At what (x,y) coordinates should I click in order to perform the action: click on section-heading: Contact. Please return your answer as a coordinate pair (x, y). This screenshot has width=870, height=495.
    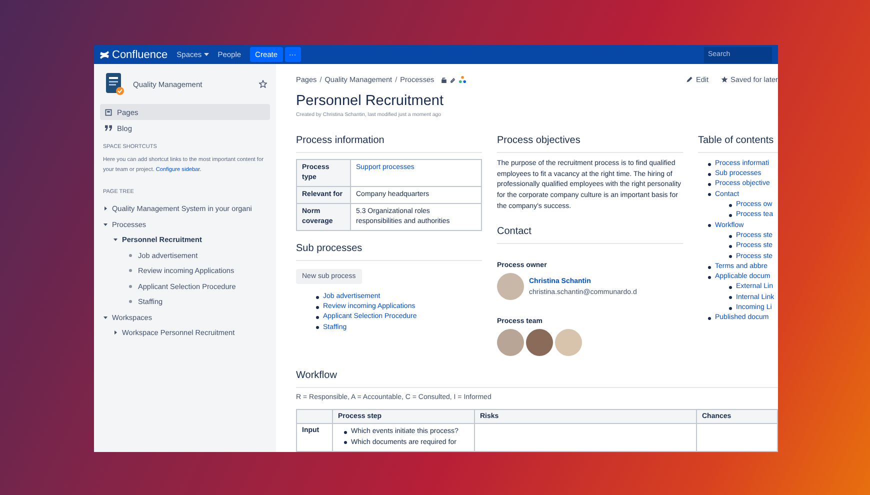
    Looking at the image, I should click on (590, 235).